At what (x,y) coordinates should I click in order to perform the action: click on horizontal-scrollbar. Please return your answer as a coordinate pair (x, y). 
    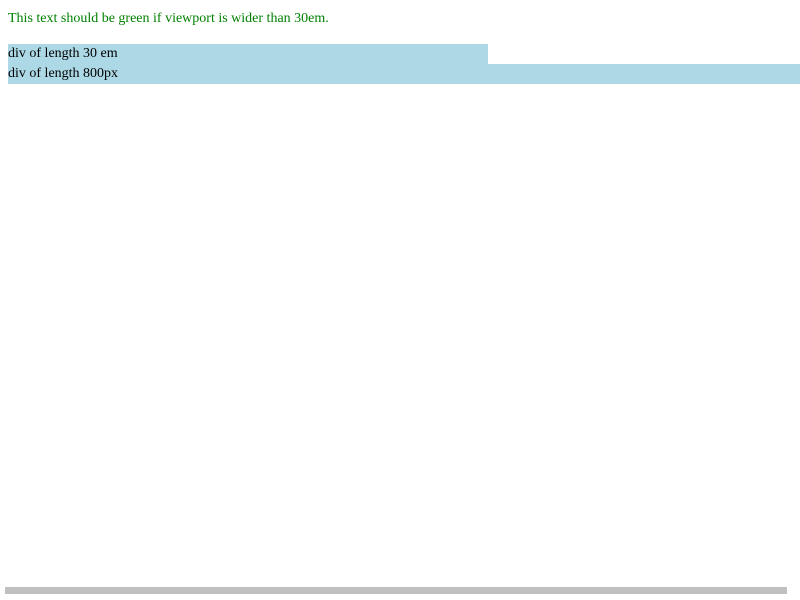
    Looking at the image, I should click on (396, 590).